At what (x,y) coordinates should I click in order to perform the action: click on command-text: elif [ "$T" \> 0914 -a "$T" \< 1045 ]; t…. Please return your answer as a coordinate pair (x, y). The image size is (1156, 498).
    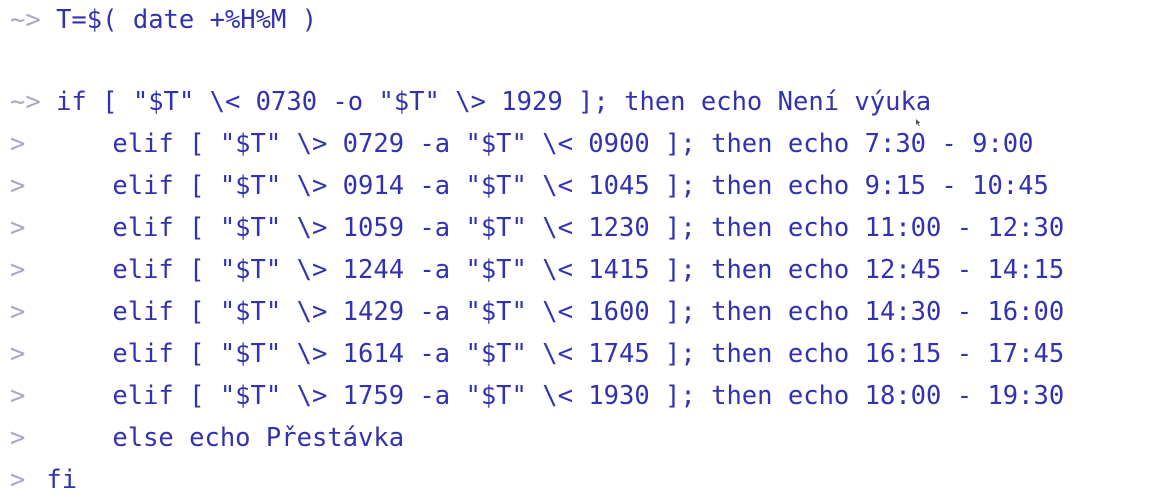
    Looking at the image, I should click on (580, 186).